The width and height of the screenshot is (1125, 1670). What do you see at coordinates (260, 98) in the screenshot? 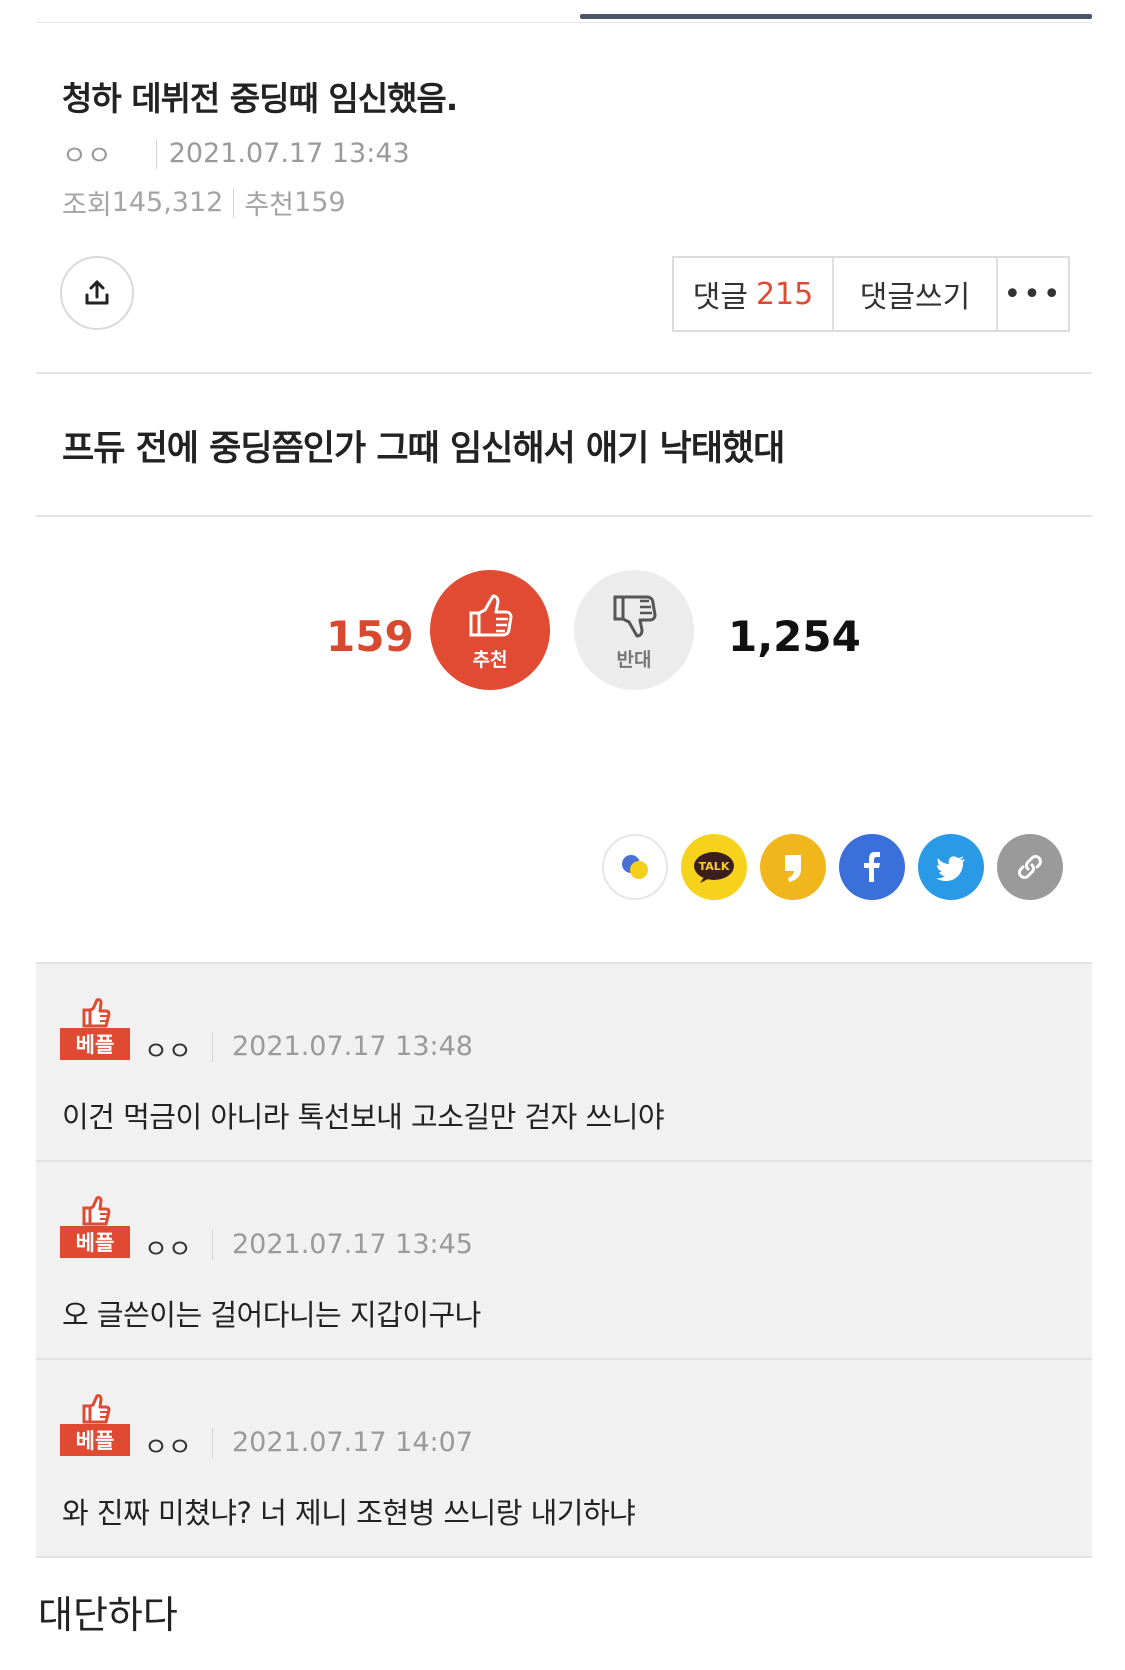
I see `post-title: 청하 데뷔전 중딩때 임신했음.` at bounding box center [260, 98].